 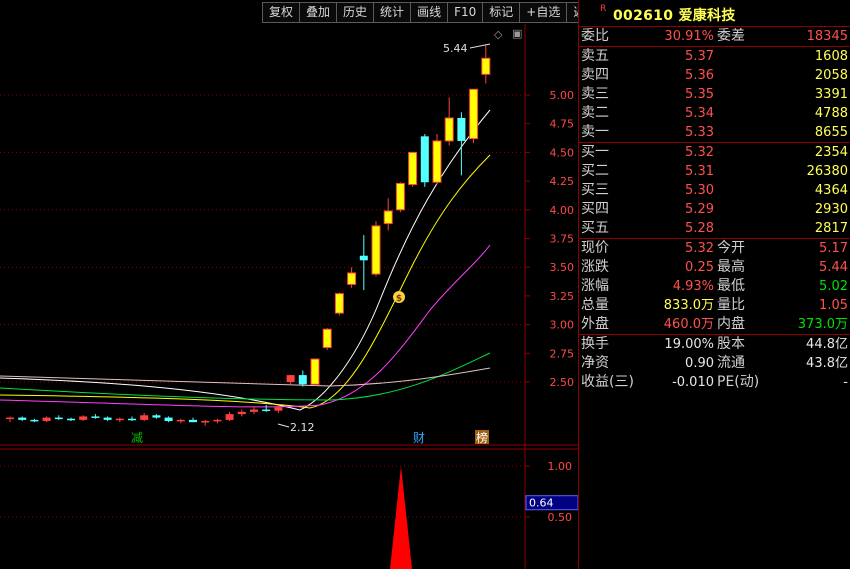 What do you see at coordinates (562, 210) in the screenshot?
I see `price-tick-label: 4.00` at bounding box center [562, 210].